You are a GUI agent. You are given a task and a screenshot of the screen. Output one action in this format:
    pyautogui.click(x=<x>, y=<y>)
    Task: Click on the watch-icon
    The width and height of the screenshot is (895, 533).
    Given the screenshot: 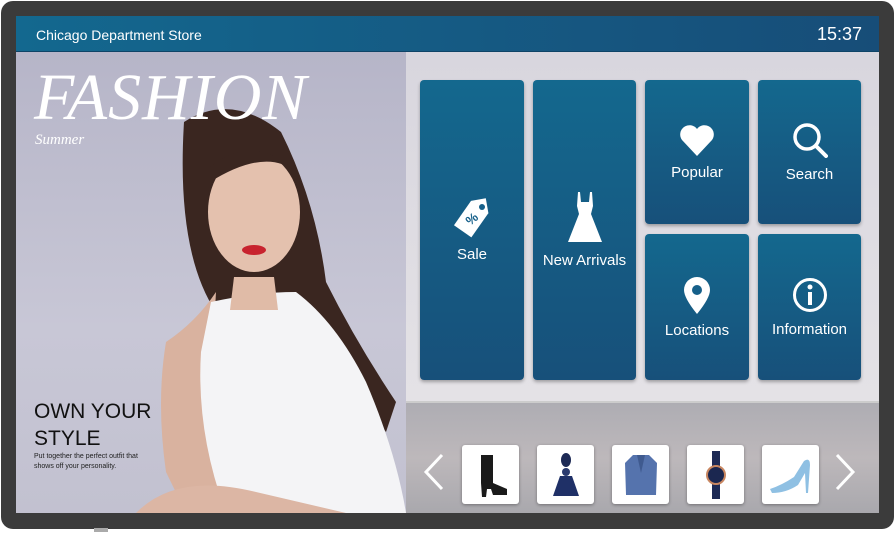 What is the action you would take?
    pyautogui.click(x=715, y=474)
    